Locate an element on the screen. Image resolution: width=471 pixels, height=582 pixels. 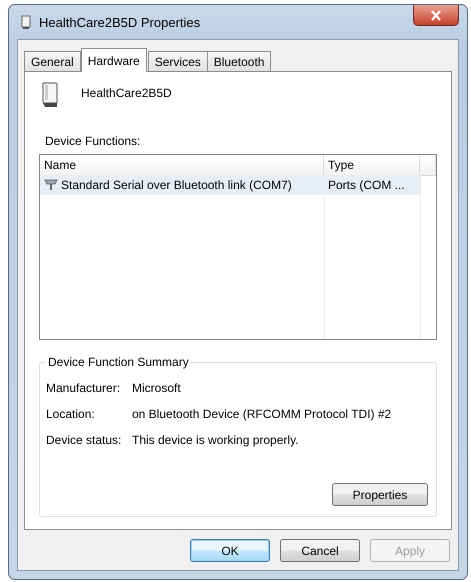
close-button is located at coordinates (436, 15).